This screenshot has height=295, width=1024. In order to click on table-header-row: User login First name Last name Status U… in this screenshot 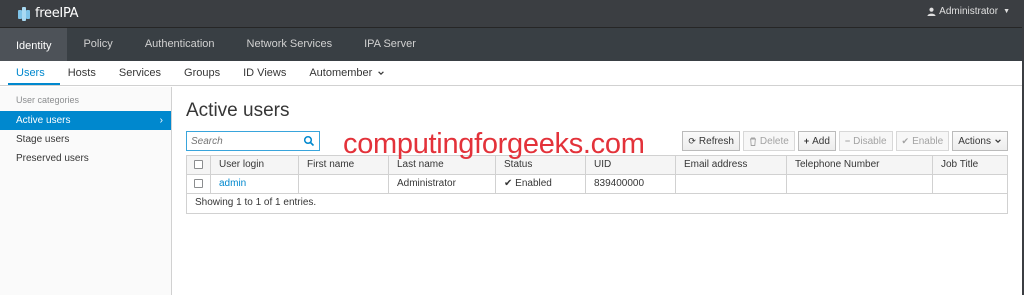, I will do `click(597, 165)`.